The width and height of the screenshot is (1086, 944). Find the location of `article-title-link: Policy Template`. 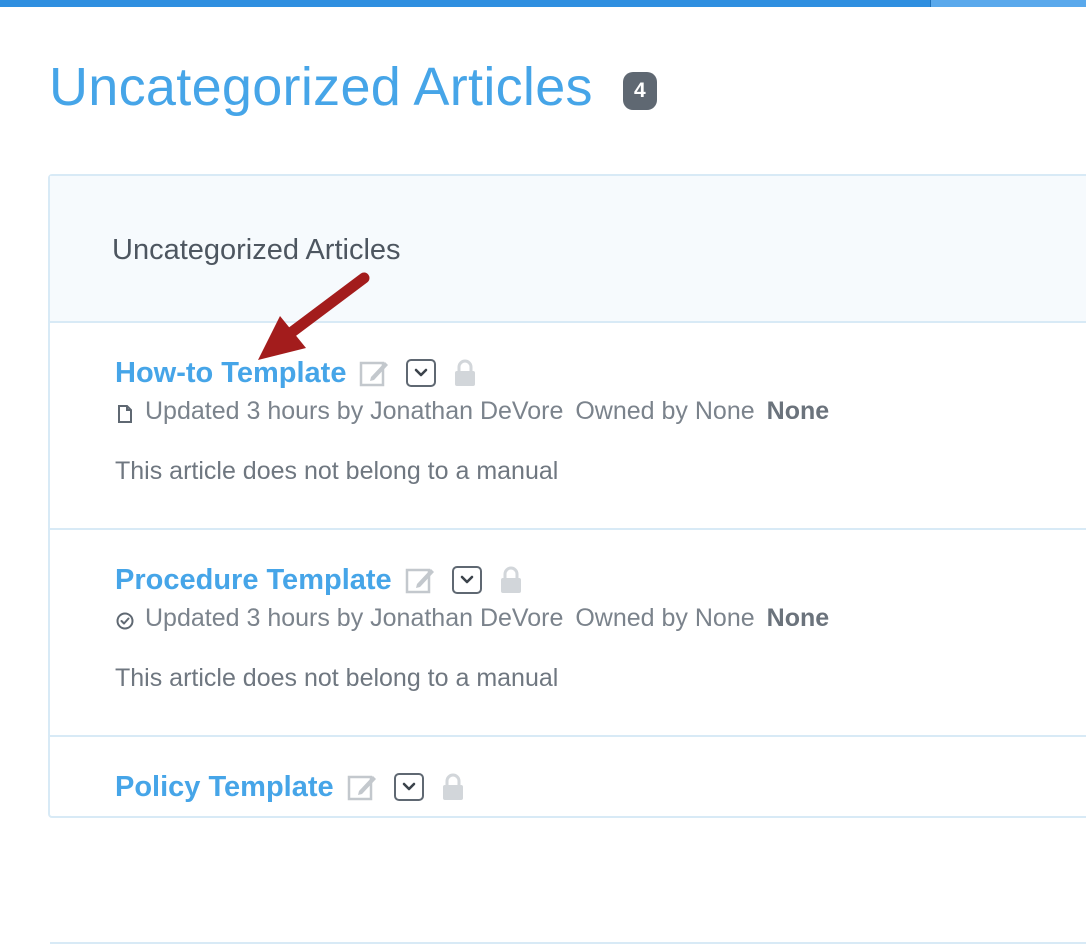

article-title-link: Policy Template is located at coordinates (224, 787).